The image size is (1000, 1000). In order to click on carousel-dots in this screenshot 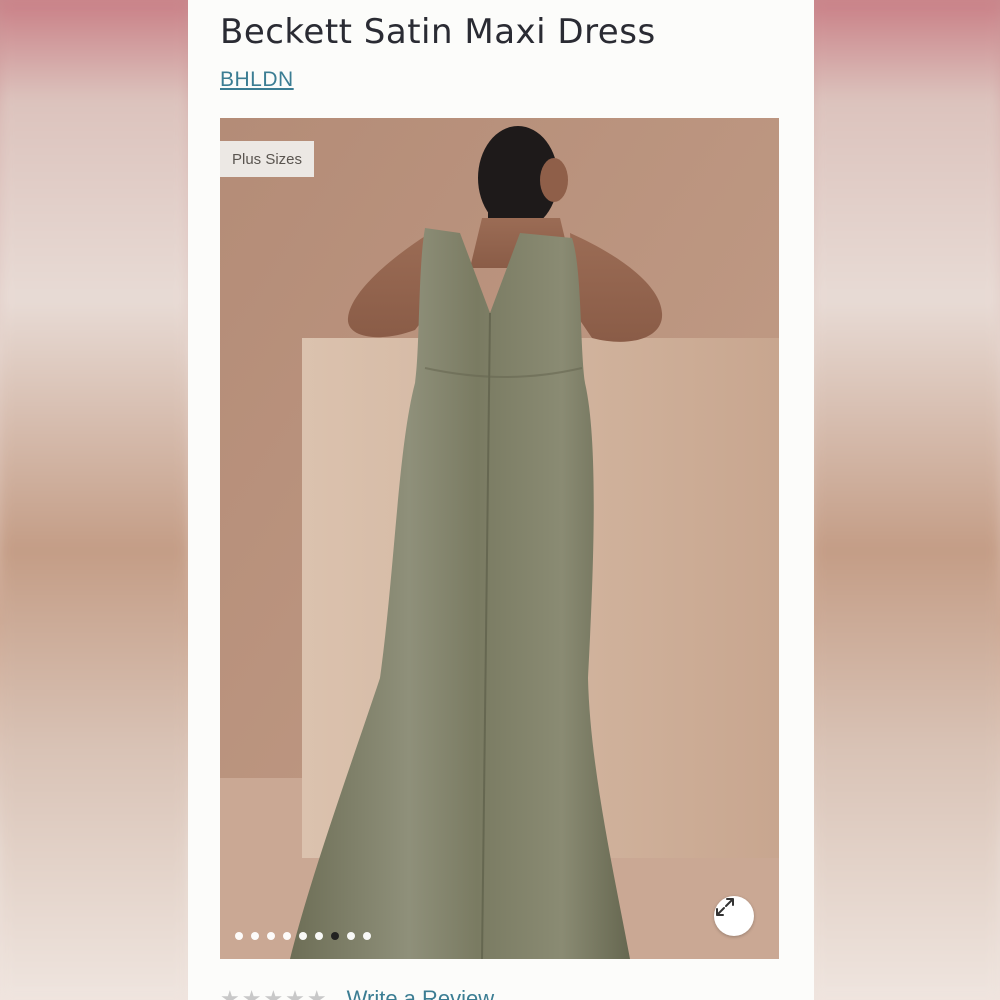, I will do `click(303, 936)`.